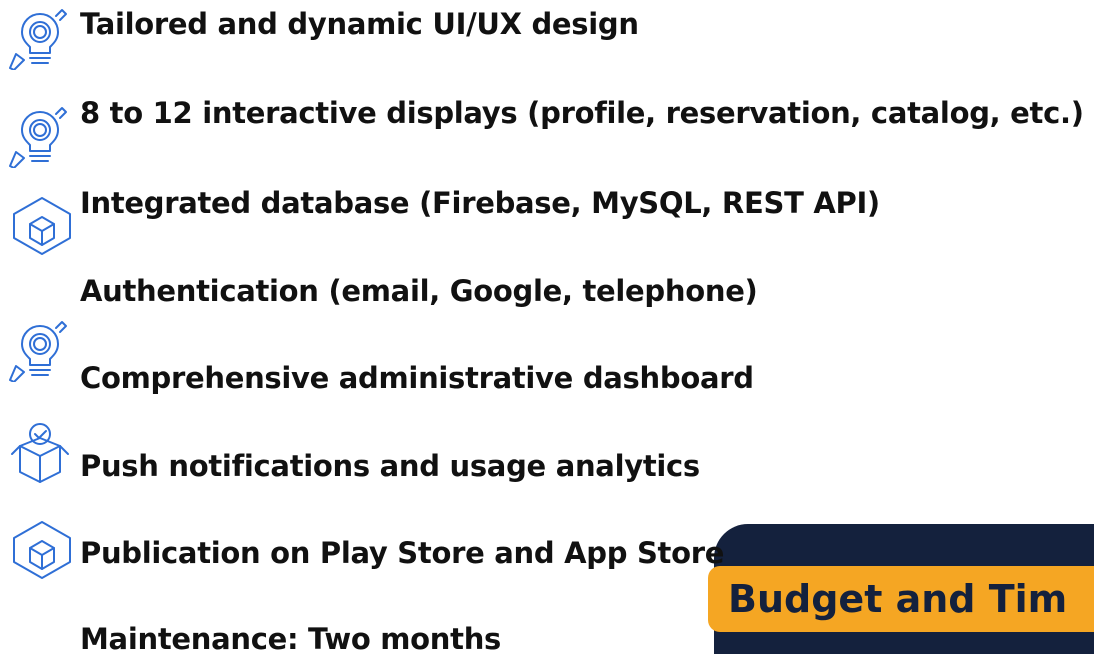 The height and width of the screenshot is (654, 1094). What do you see at coordinates (402, 553) in the screenshot?
I see `feature-item-publication: Publication on Play Store and App Store` at bounding box center [402, 553].